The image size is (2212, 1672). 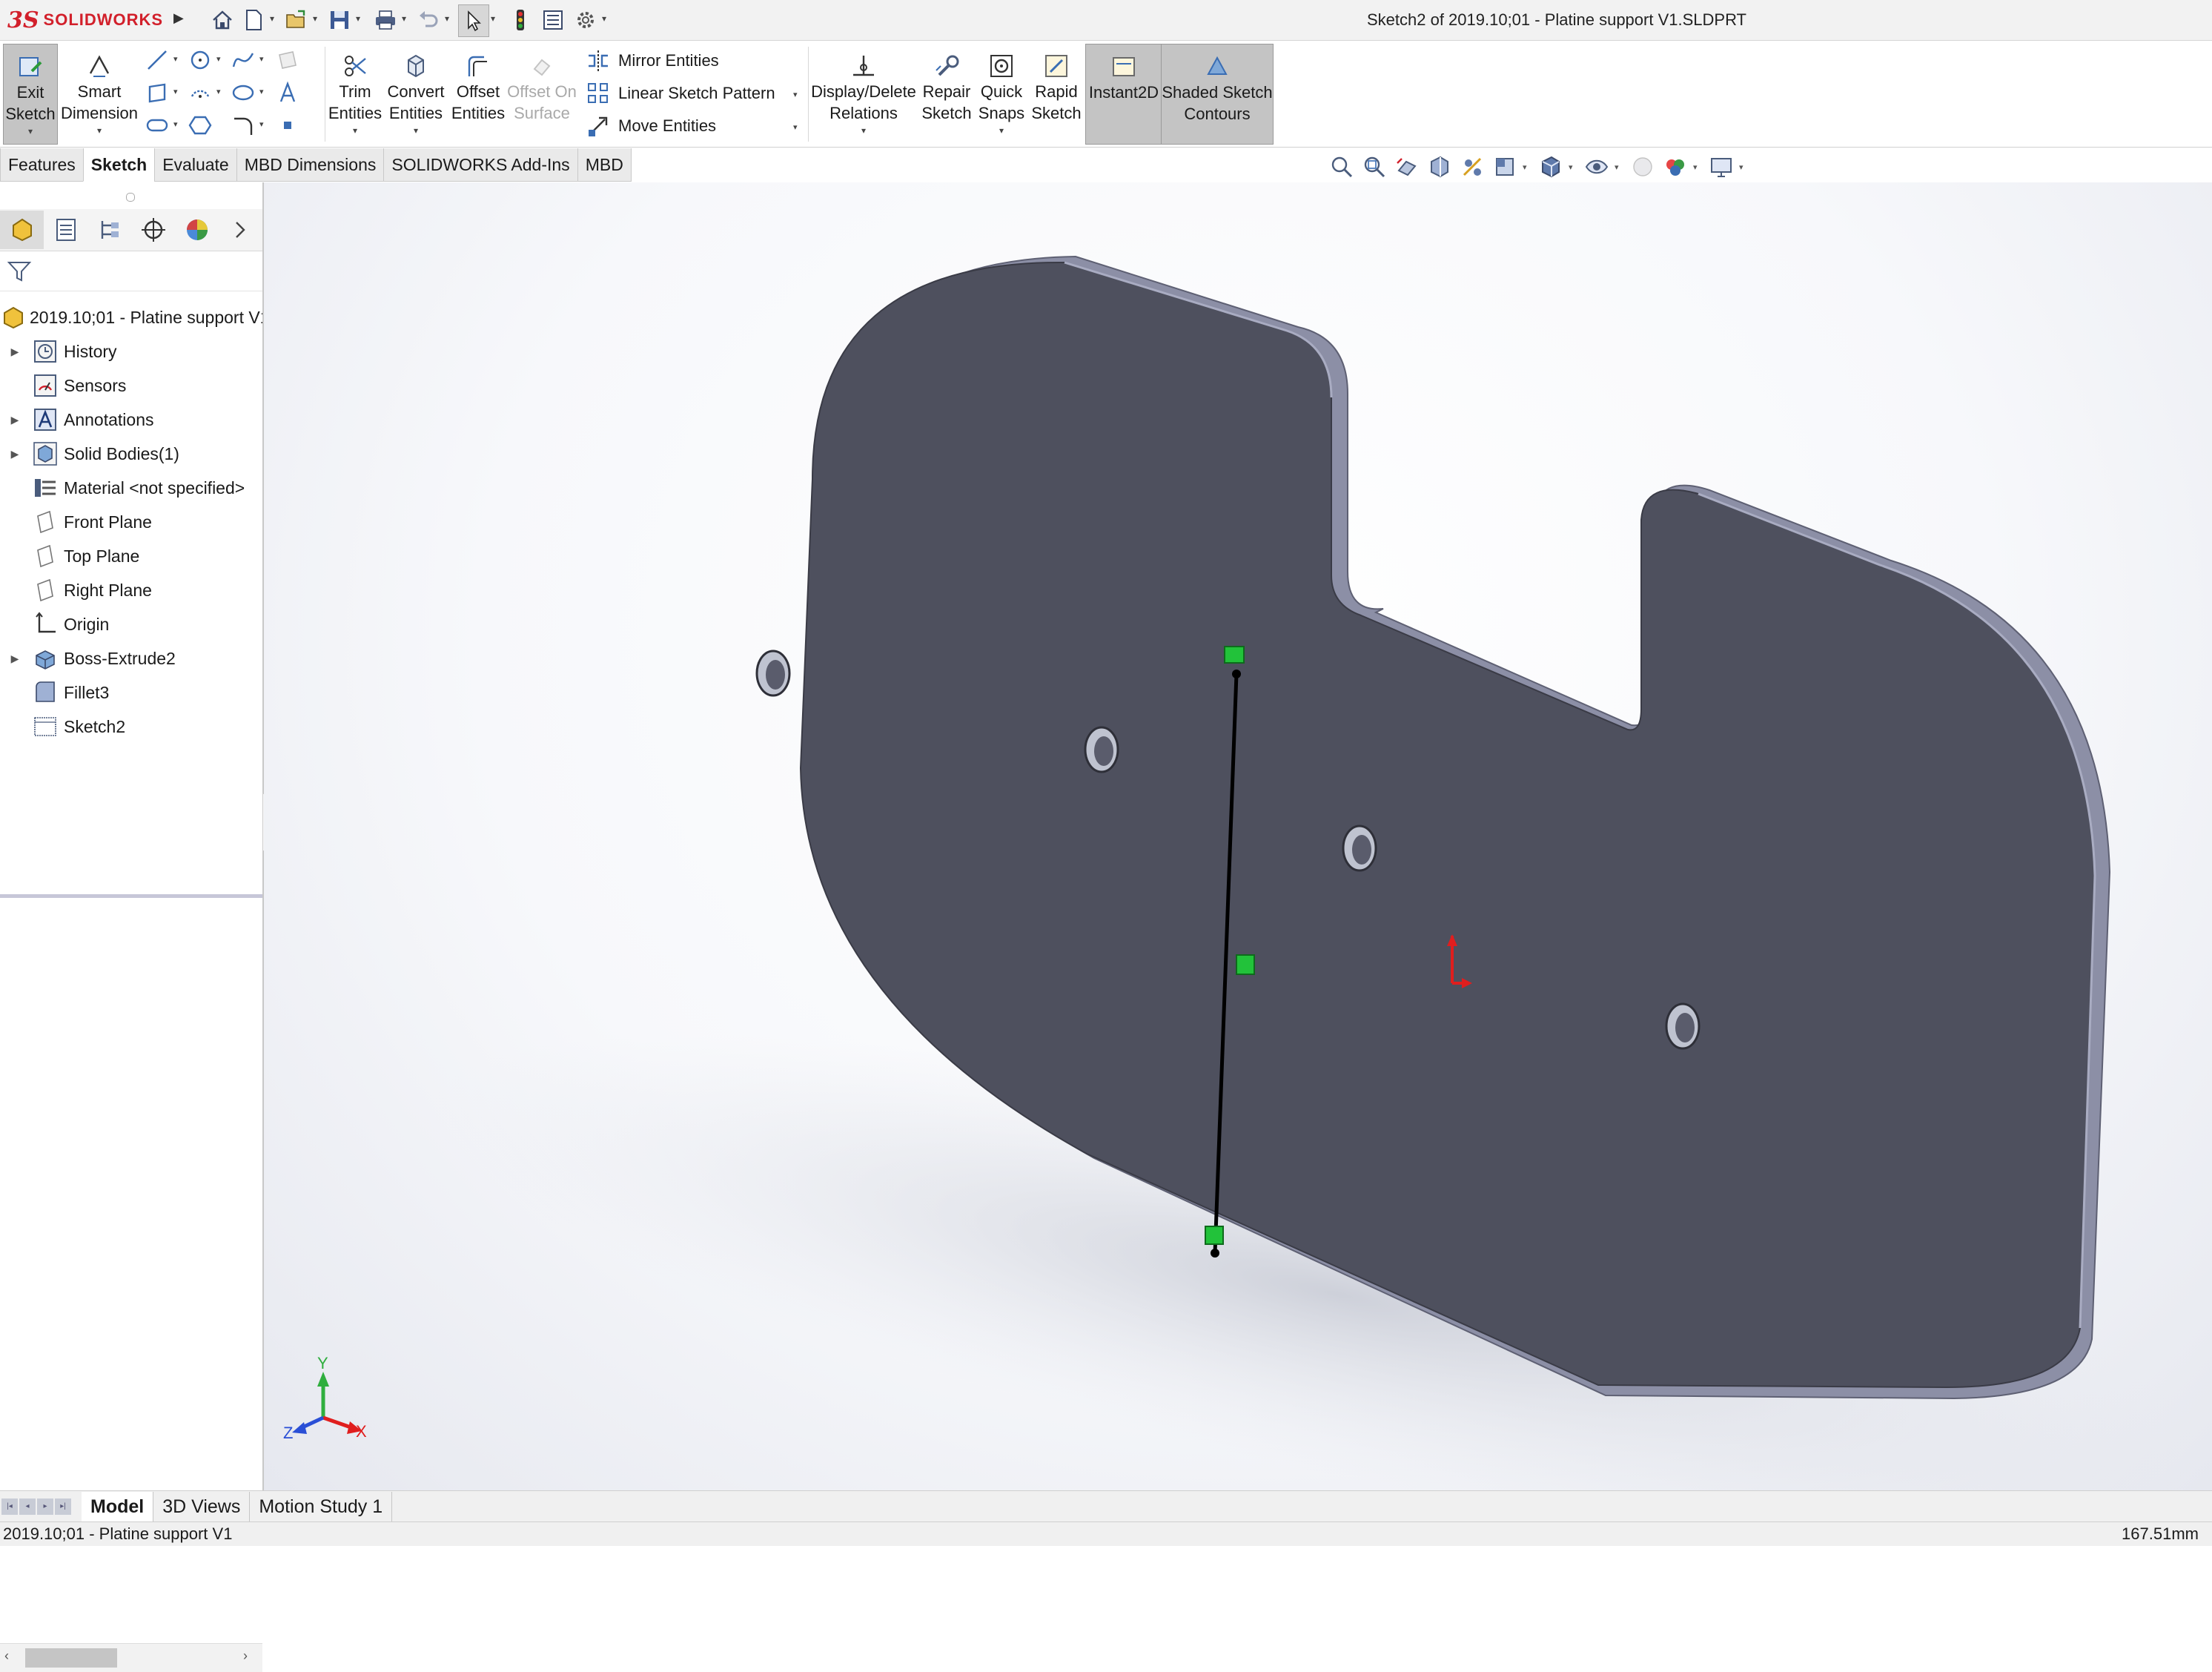 I want to click on circle-dropdown-icon: ▾, so click(x=218, y=59).